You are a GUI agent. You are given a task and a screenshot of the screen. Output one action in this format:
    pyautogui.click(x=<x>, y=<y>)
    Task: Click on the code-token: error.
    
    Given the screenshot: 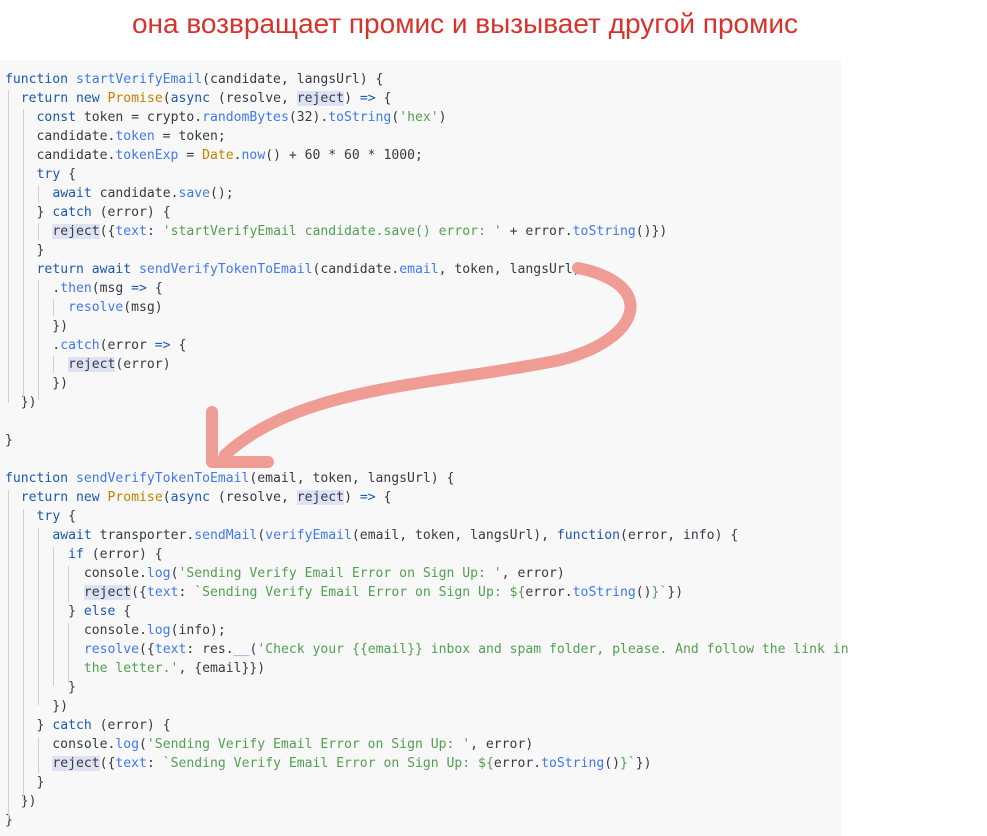 What is the action you would take?
    pyautogui.click(x=517, y=763)
    